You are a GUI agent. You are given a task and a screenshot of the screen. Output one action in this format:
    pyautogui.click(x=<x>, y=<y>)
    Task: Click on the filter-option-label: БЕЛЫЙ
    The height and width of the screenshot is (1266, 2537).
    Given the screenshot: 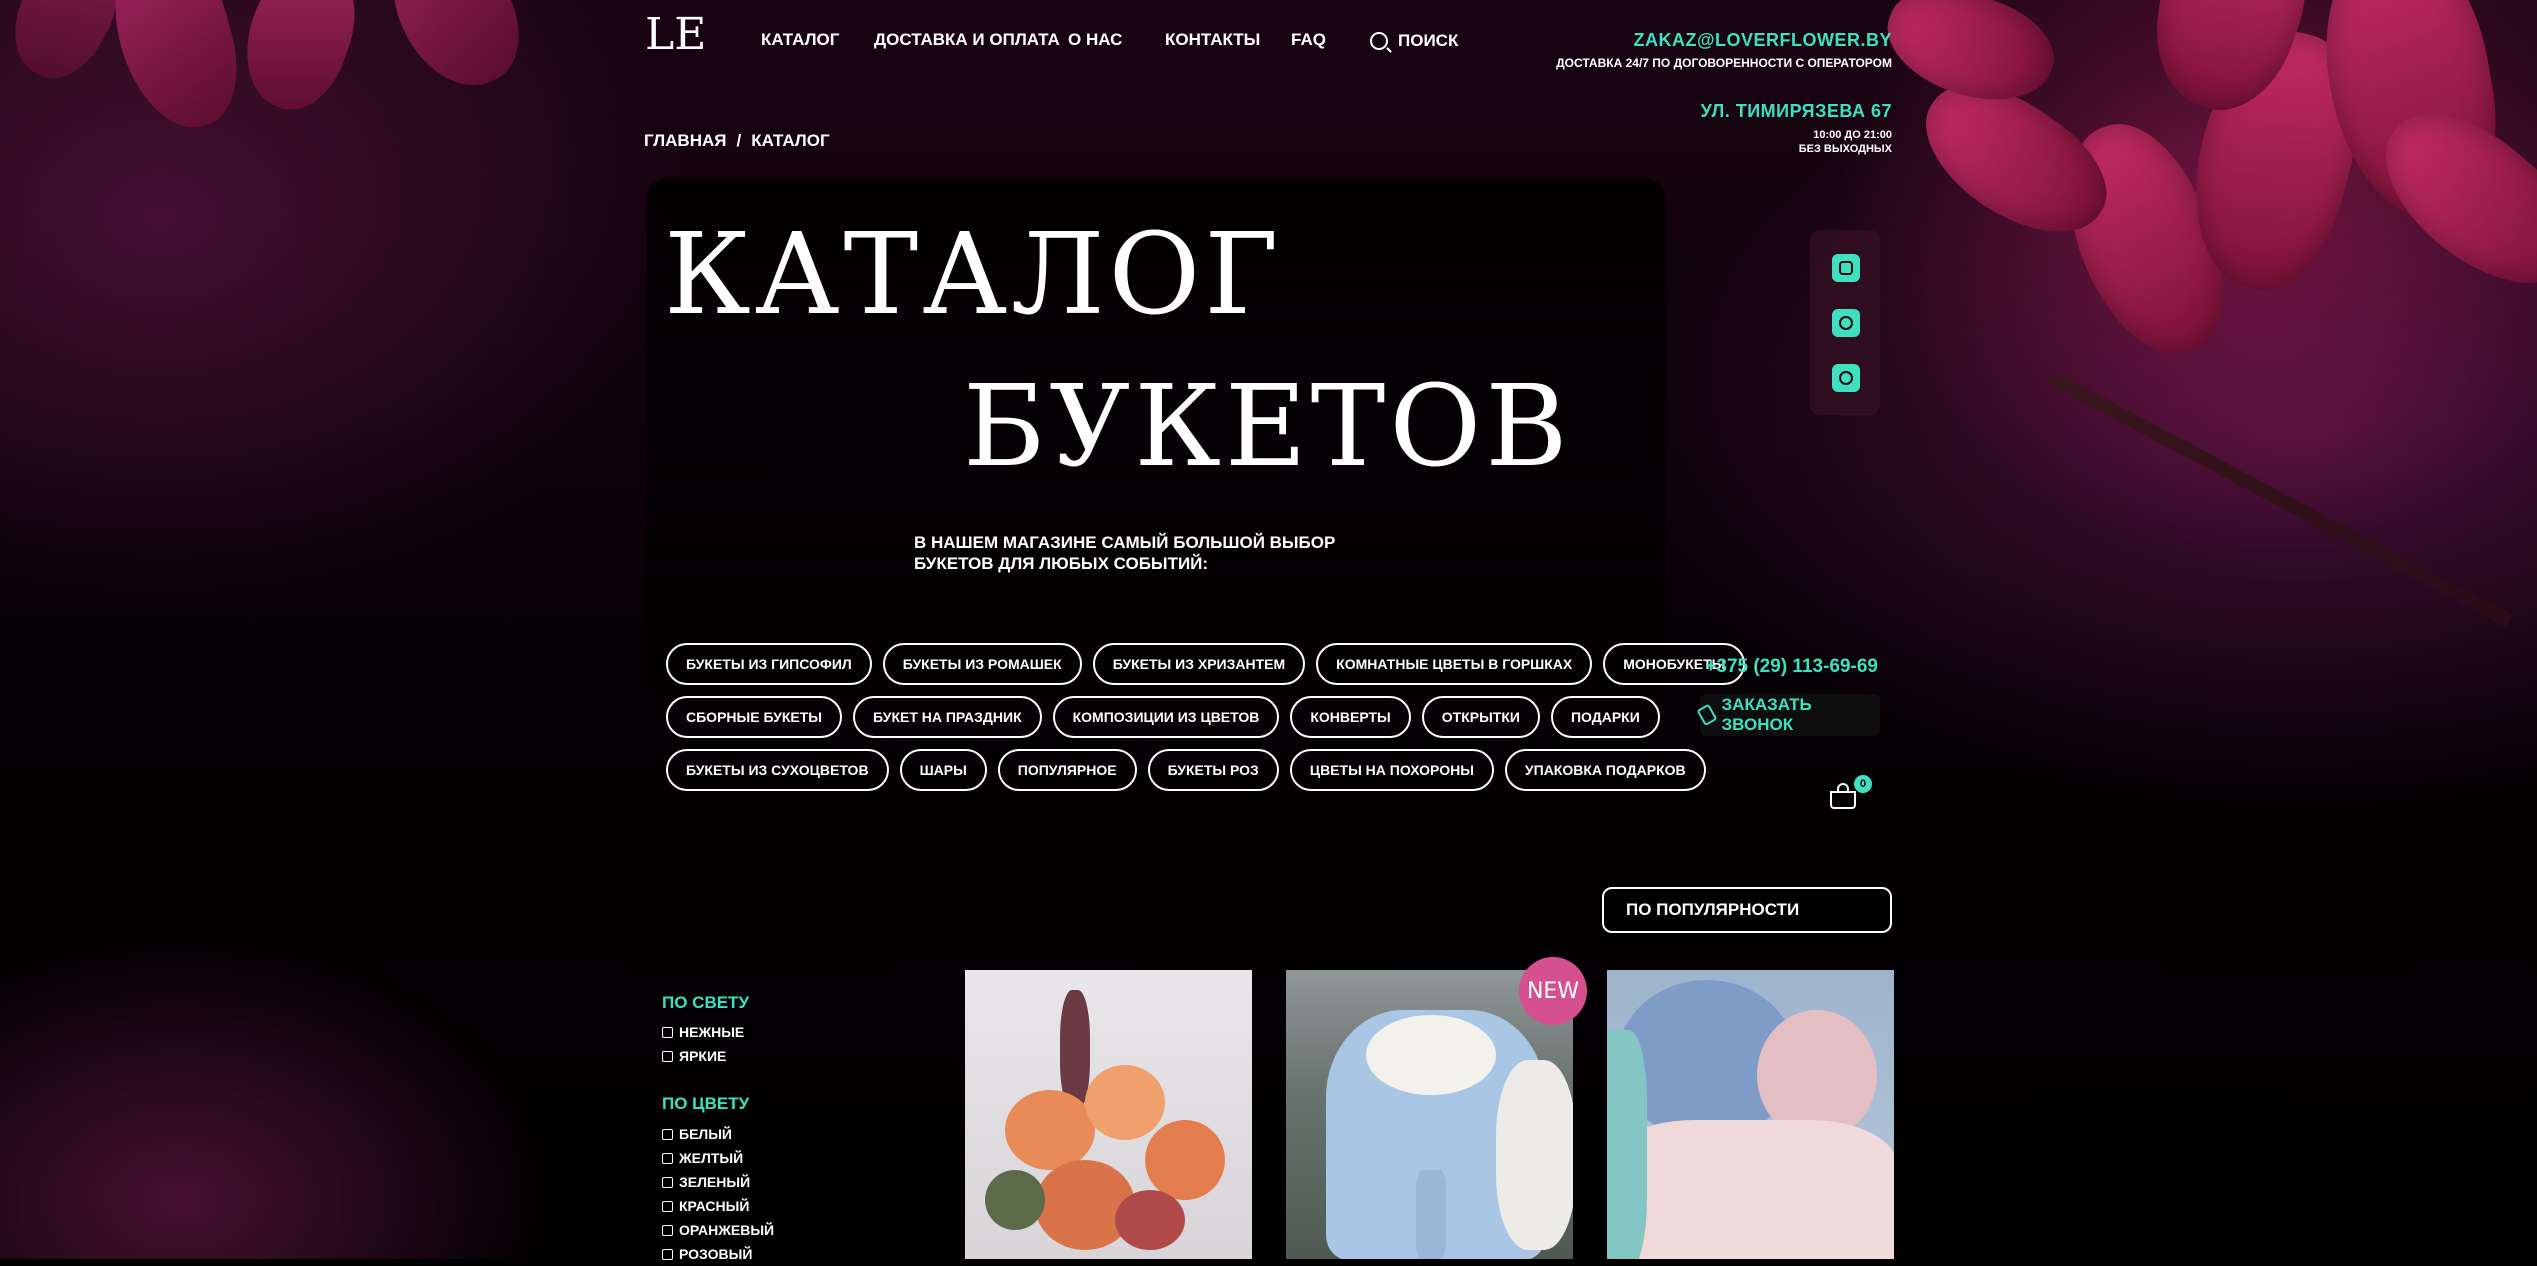 What is the action you would take?
    pyautogui.click(x=705, y=1134)
    